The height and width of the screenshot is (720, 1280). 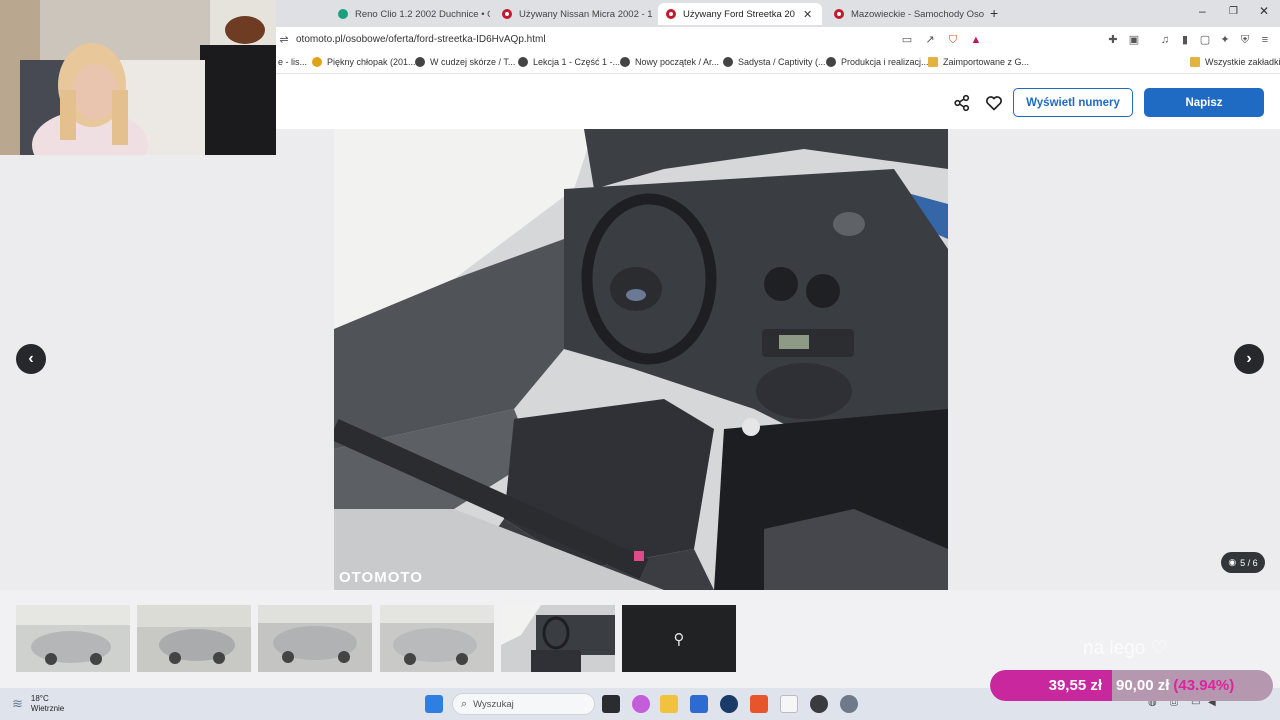 I want to click on donation-percent: (43.94%), so click(x=1204, y=685).